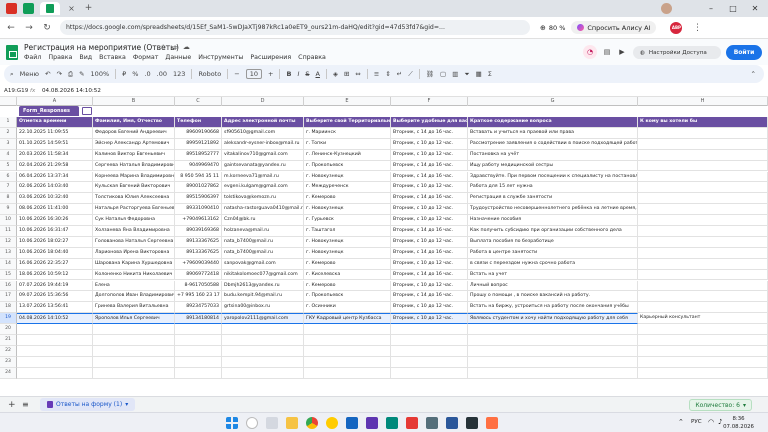  Describe the element at coordinates (696, 422) in the screenshot. I see `language-indicator: РУС` at that location.